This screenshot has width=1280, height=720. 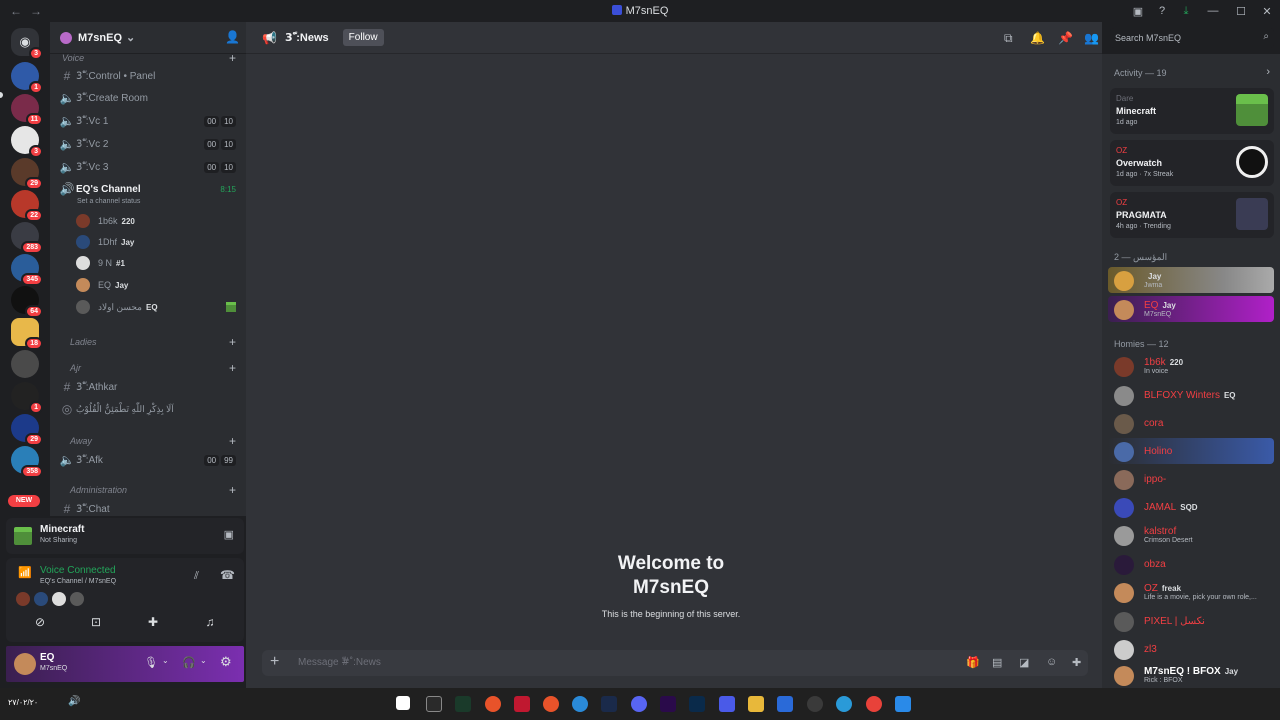 What do you see at coordinates (1138, 11) in the screenshot?
I see `inbox-icon: ▣` at bounding box center [1138, 11].